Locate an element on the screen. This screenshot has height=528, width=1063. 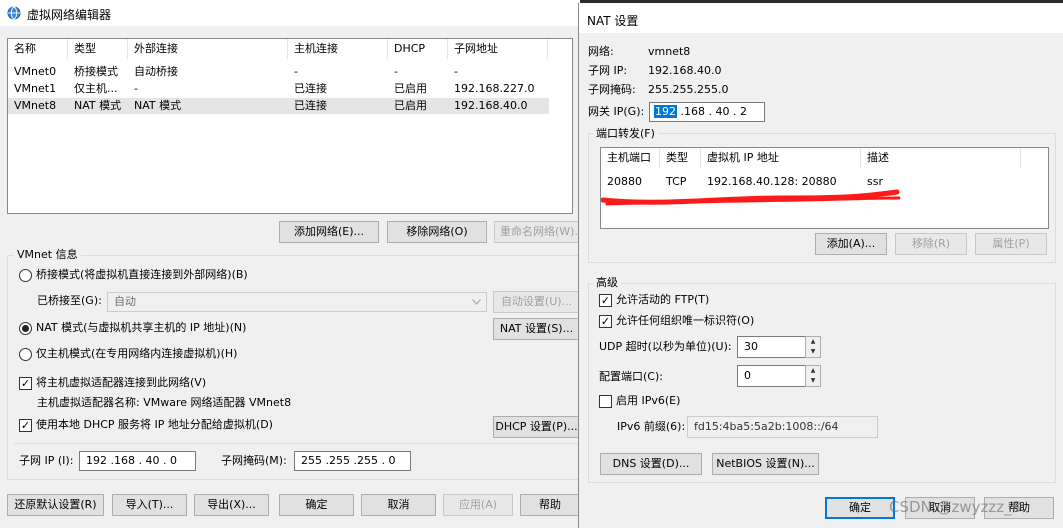
pf-col-vm-ip: 虚拟机 IP 地址 is located at coordinates (781, 158).